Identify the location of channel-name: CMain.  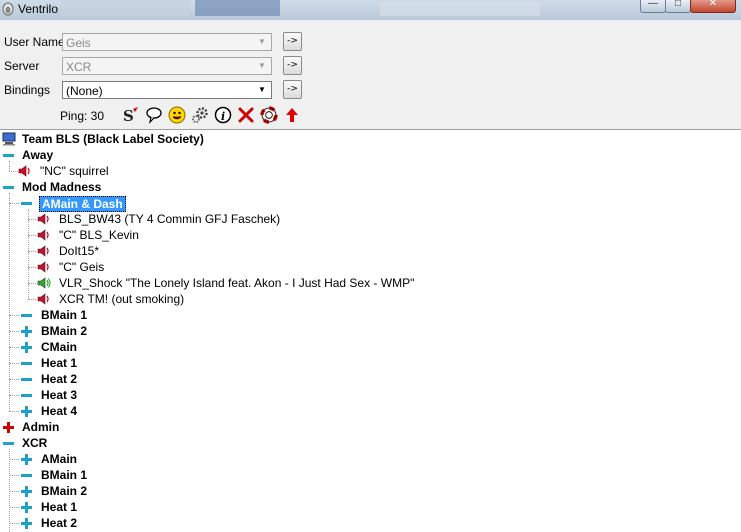
(59, 347).